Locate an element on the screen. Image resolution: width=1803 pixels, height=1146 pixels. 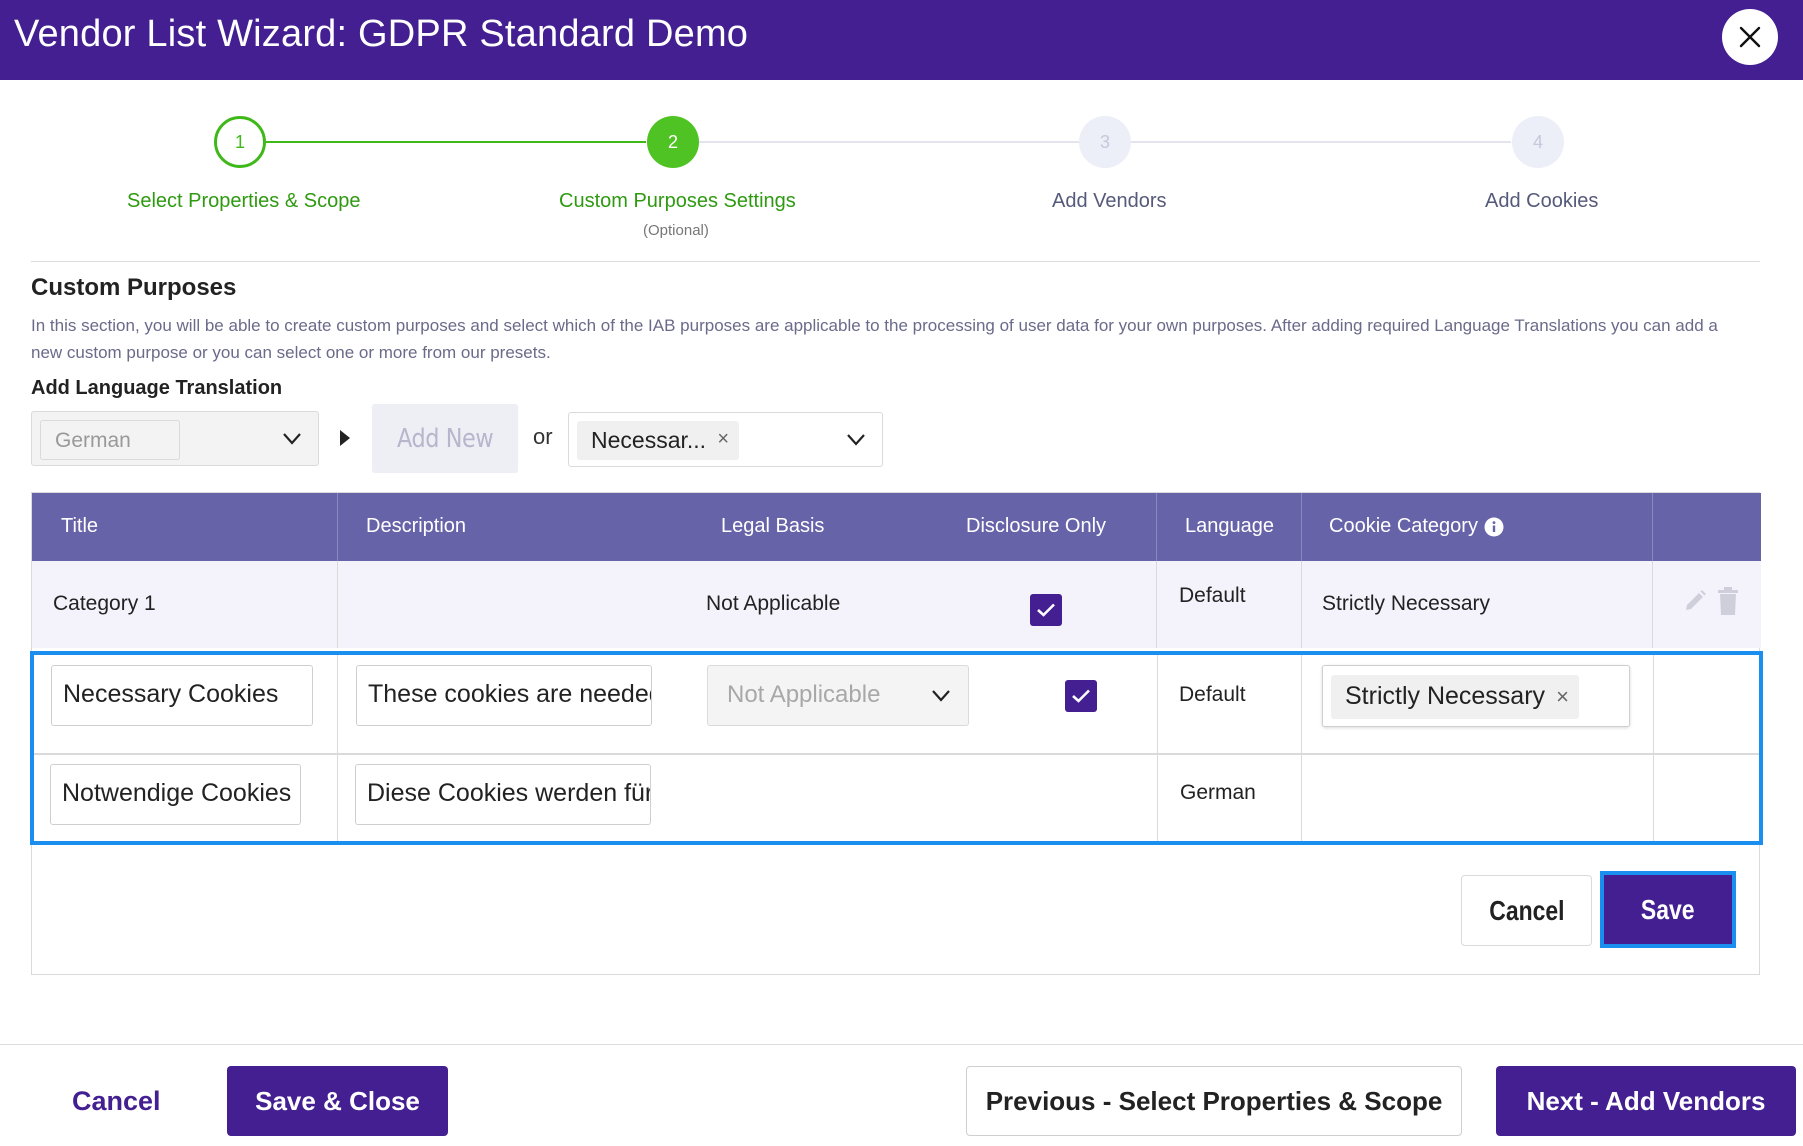
language-translation-title: Add Language Translation is located at coordinates (157, 388).